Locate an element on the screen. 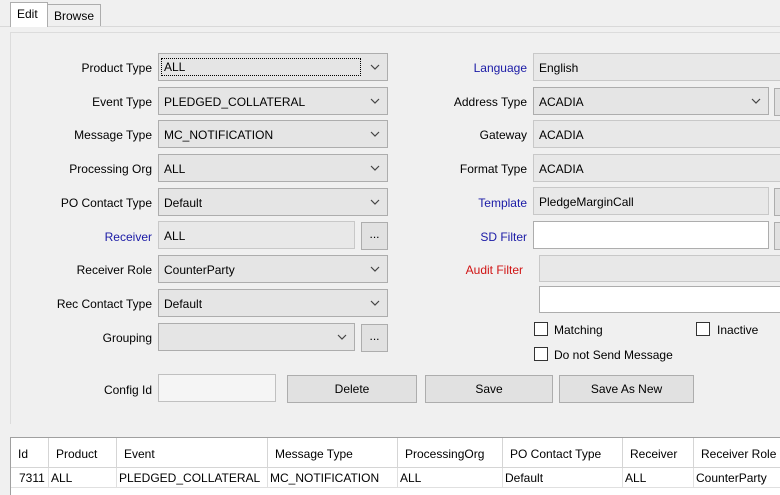 This screenshot has height=495, width=780. column-header: PO Contact Type is located at coordinates (563, 453).